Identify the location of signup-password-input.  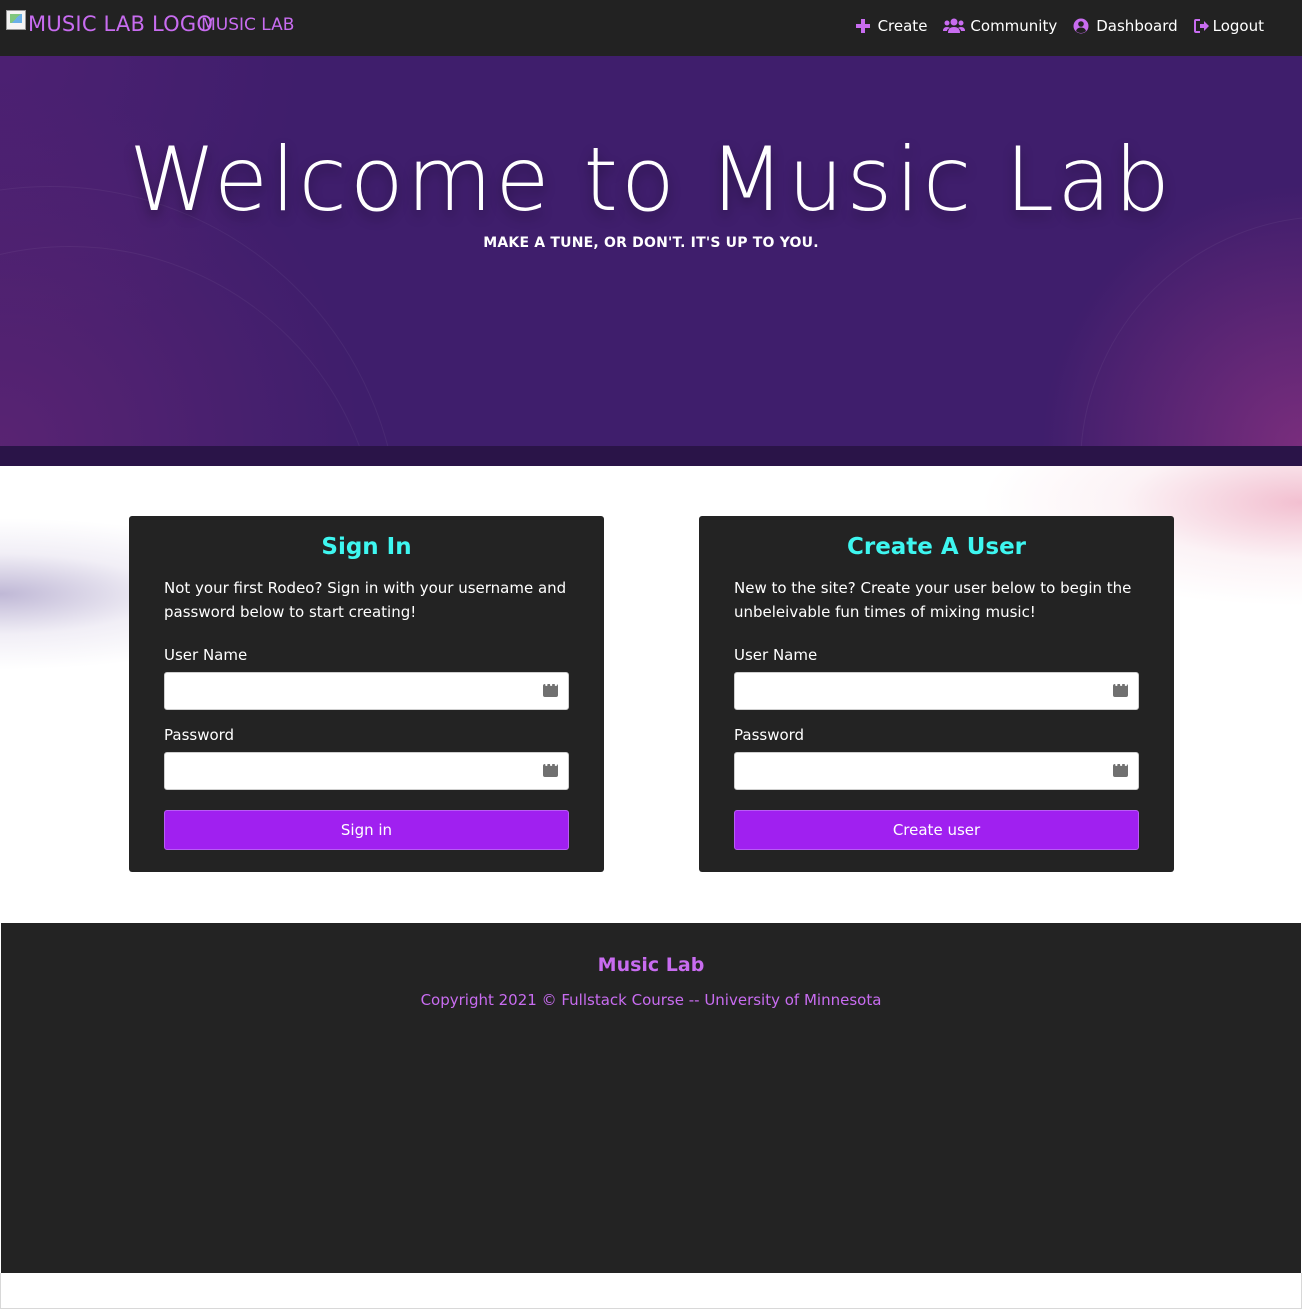
(936, 771).